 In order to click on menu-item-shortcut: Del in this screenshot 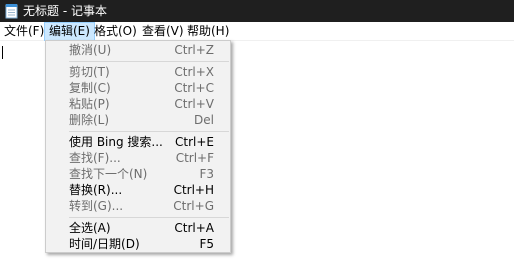, I will do `click(204, 120)`.